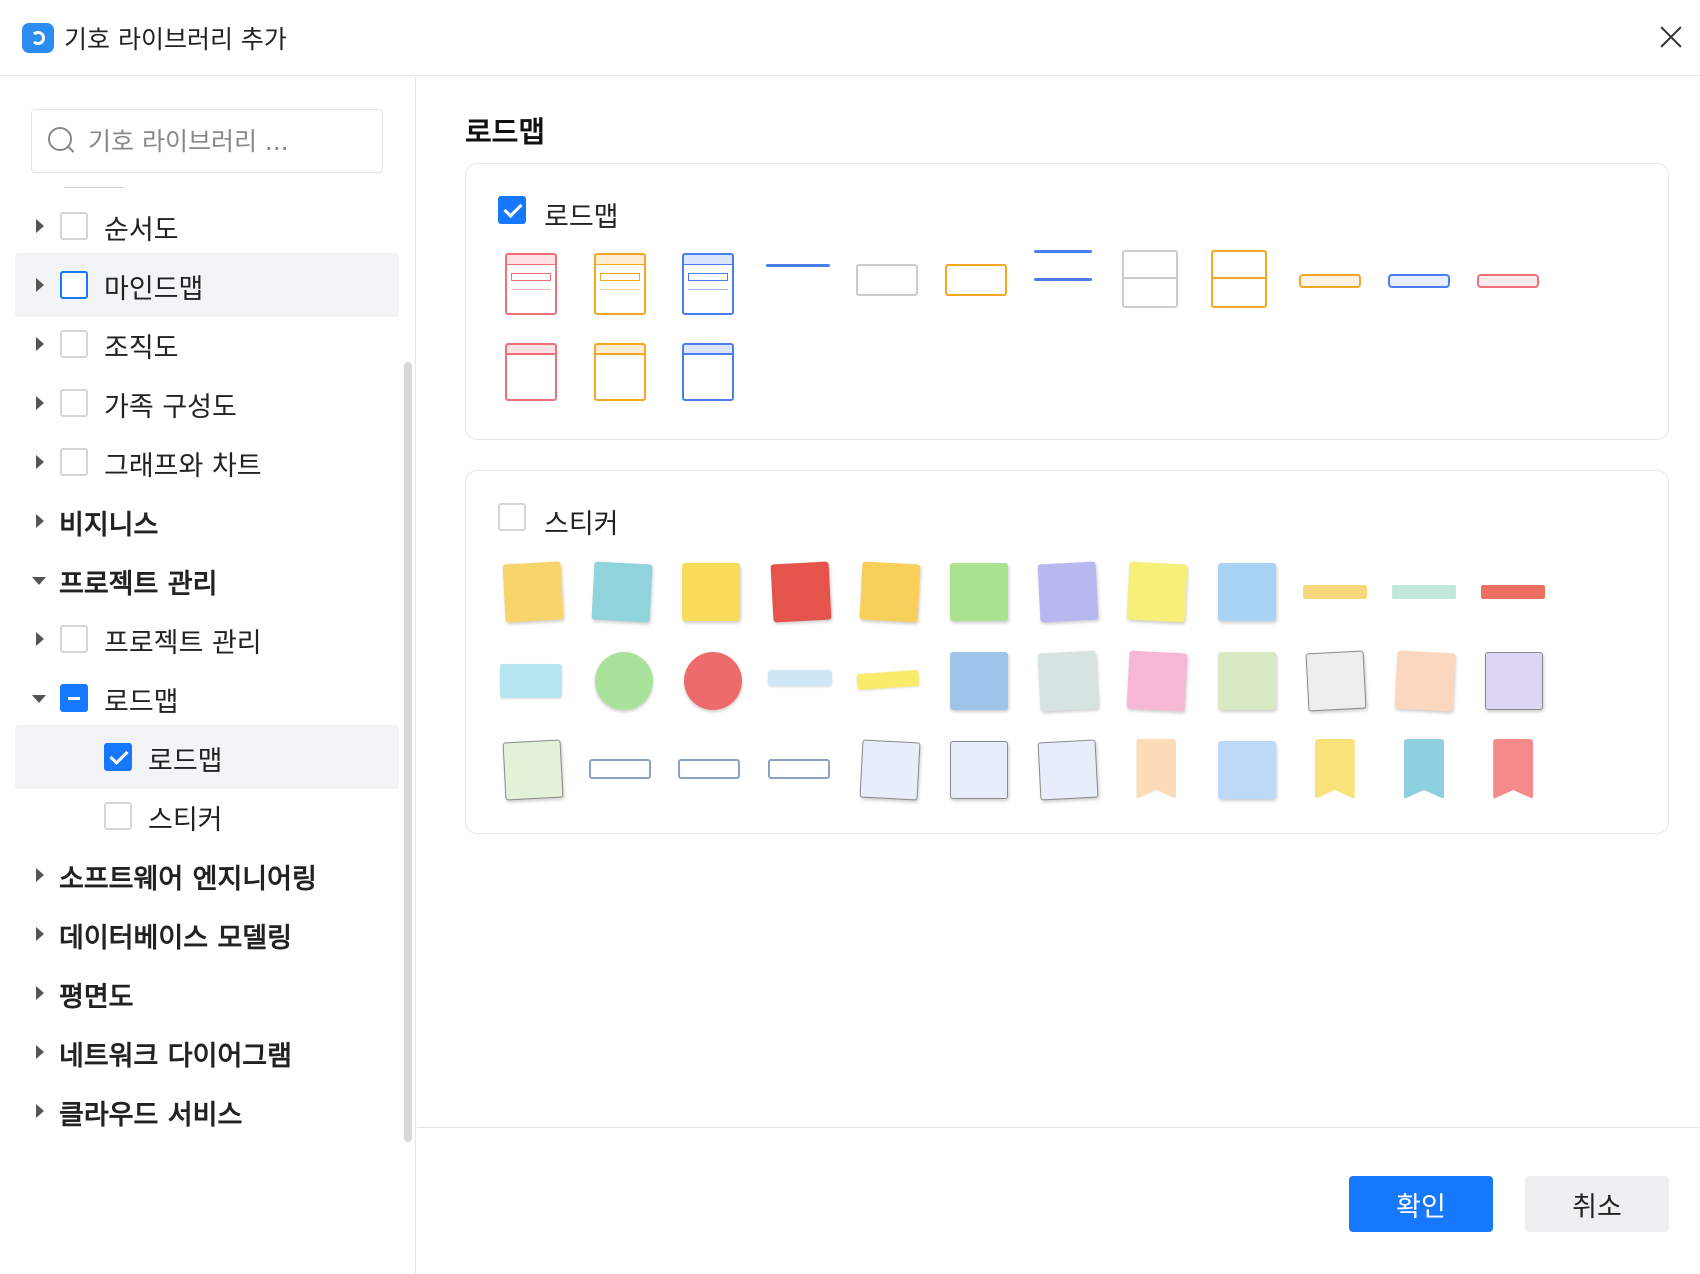 This screenshot has width=1700, height=1274. Describe the element at coordinates (802, 771) in the screenshot. I see `symbol-ribbon-flag` at that location.